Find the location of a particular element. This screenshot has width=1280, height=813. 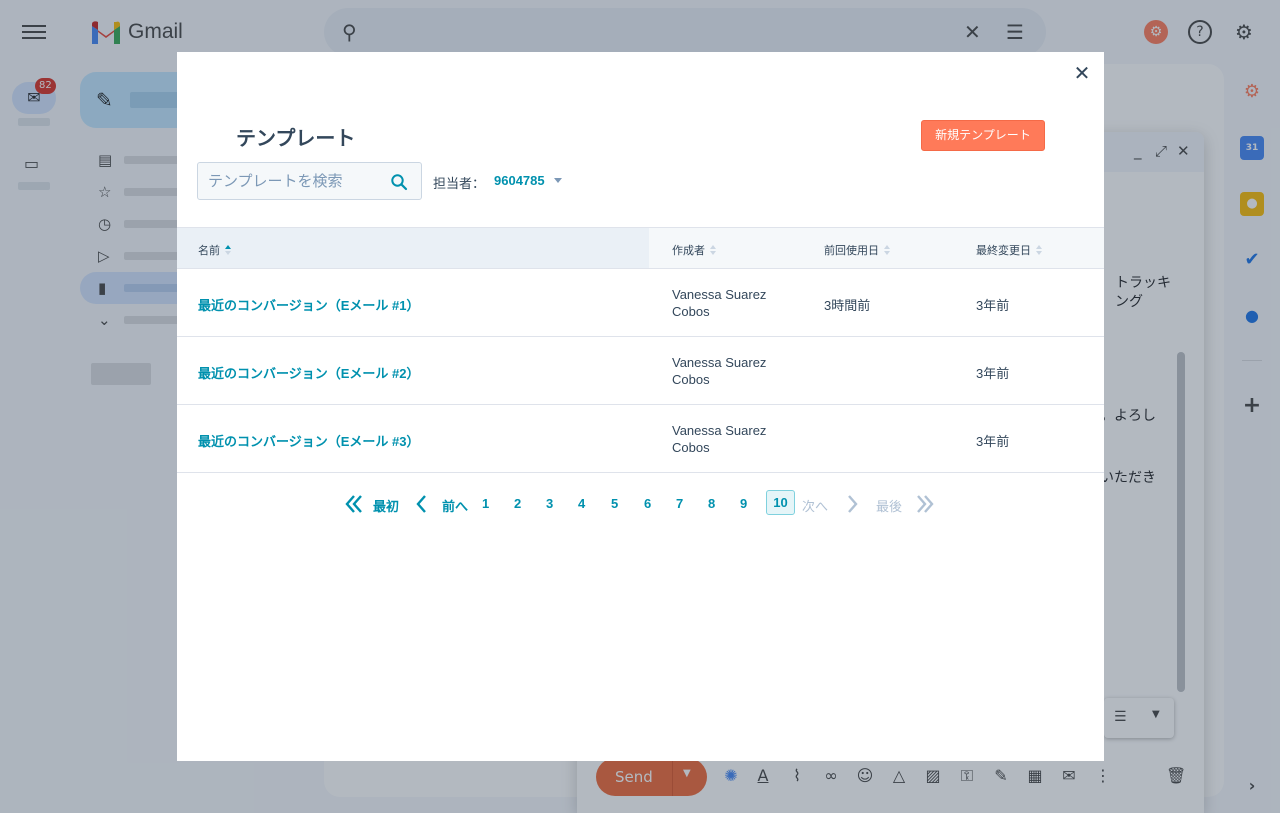

page-link-7: 7 is located at coordinates (679, 503).